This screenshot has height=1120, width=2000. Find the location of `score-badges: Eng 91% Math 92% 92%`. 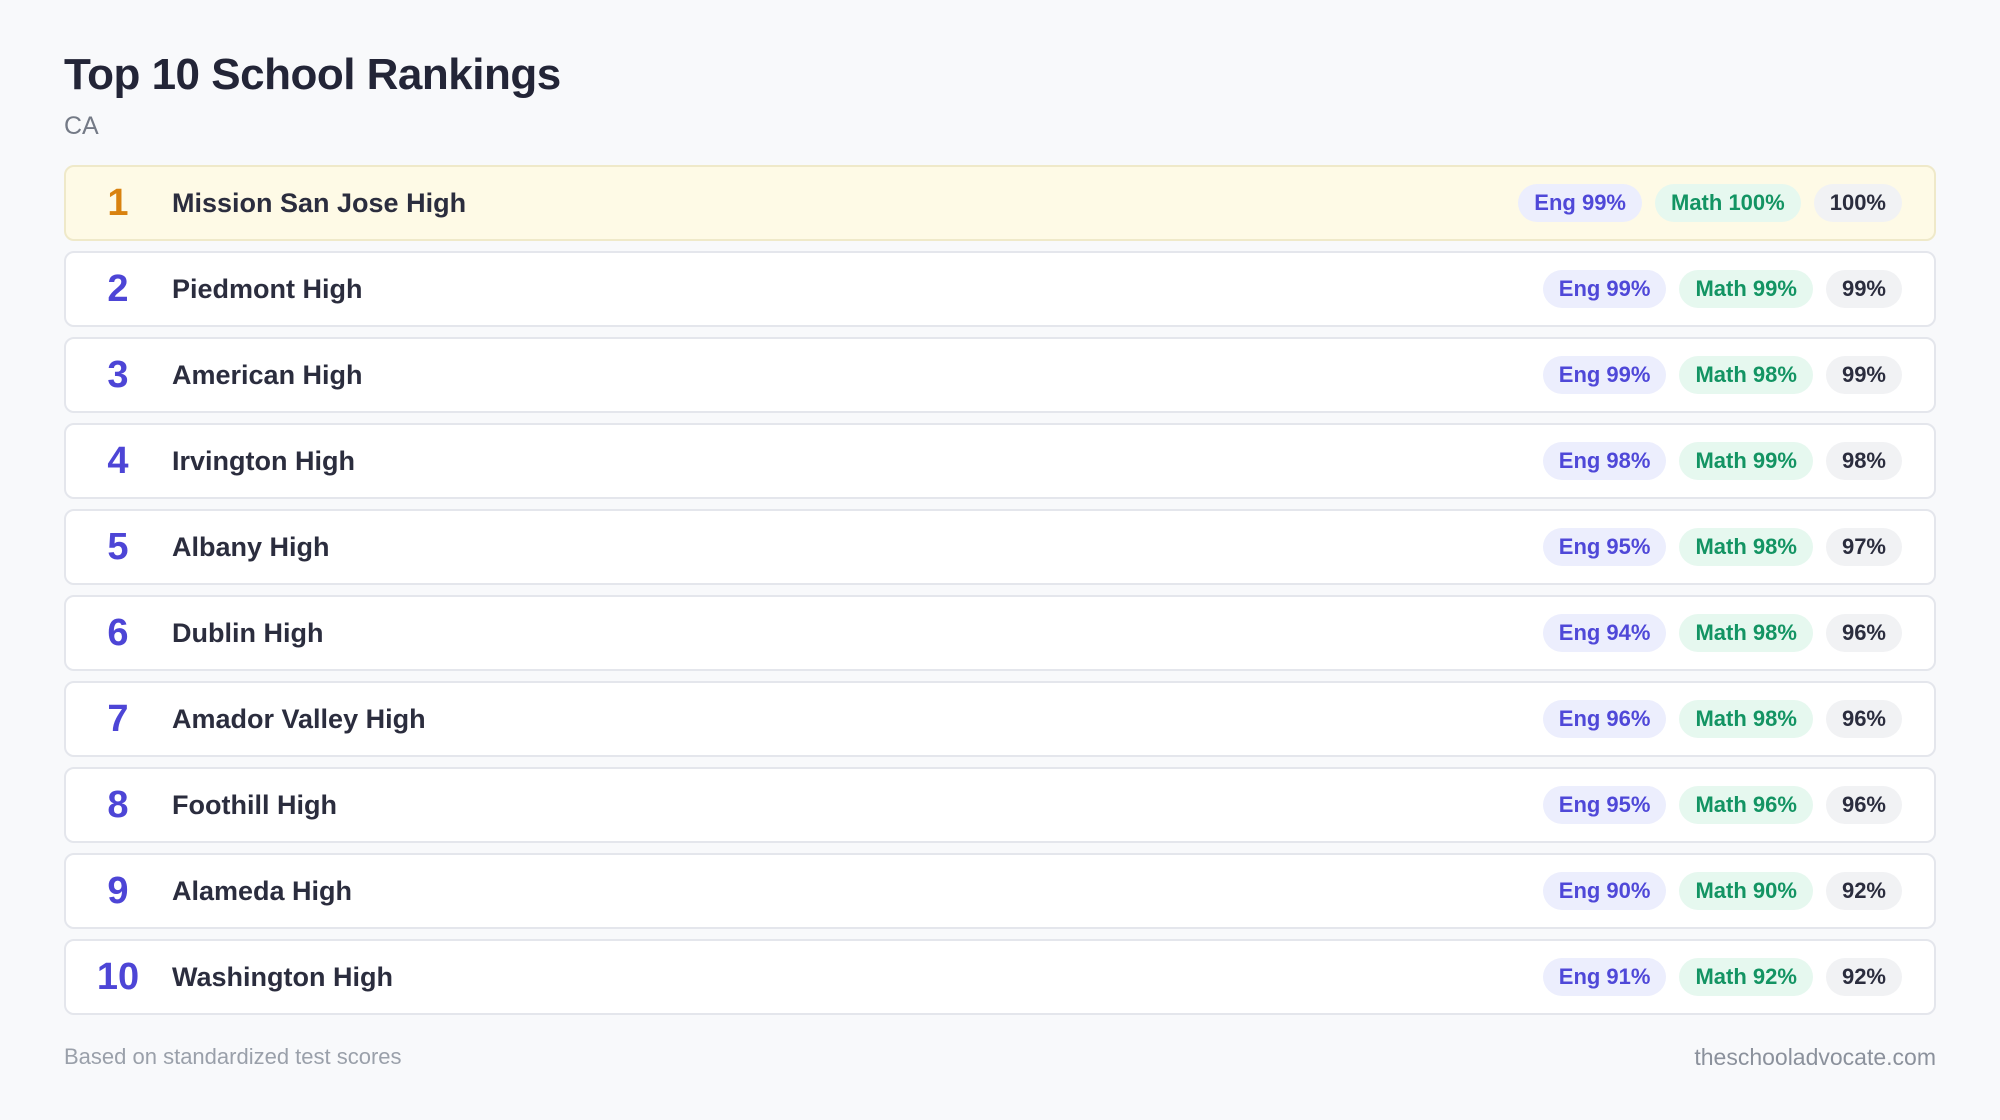

score-badges: Eng 91% Math 92% 92% is located at coordinates (1722, 977).